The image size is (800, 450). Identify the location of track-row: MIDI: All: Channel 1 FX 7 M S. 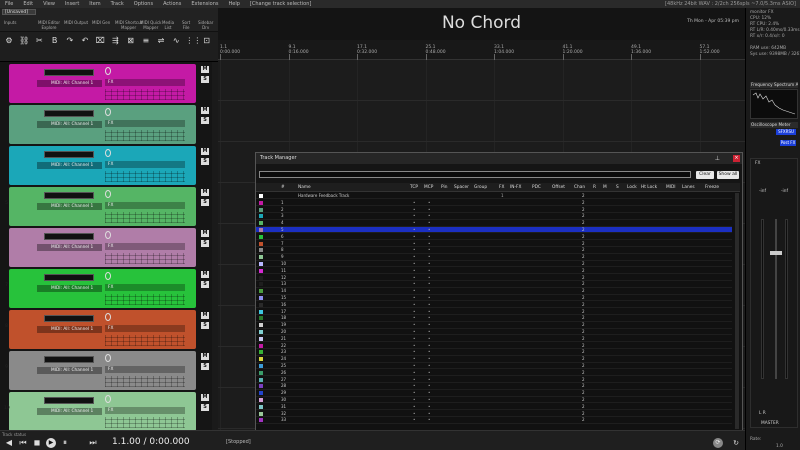
(108, 288).